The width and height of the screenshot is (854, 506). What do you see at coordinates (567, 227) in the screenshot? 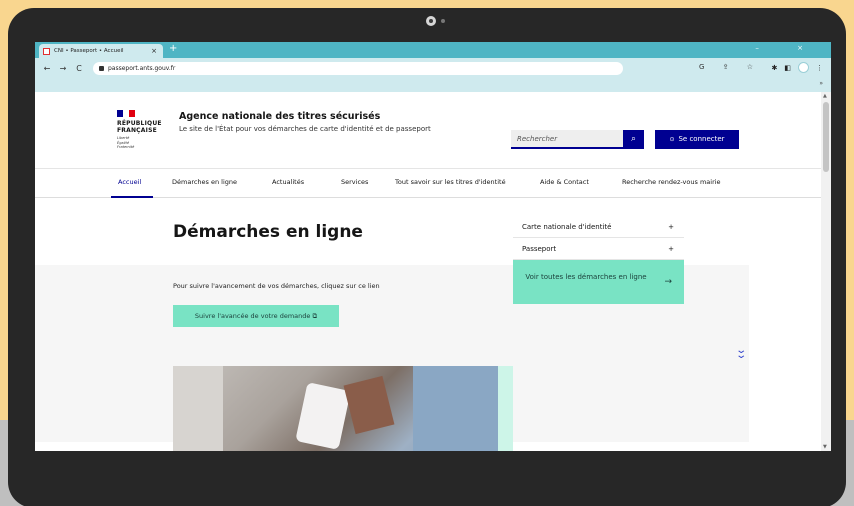
I see `side-item-label: Carte nationale d'identité` at bounding box center [567, 227].